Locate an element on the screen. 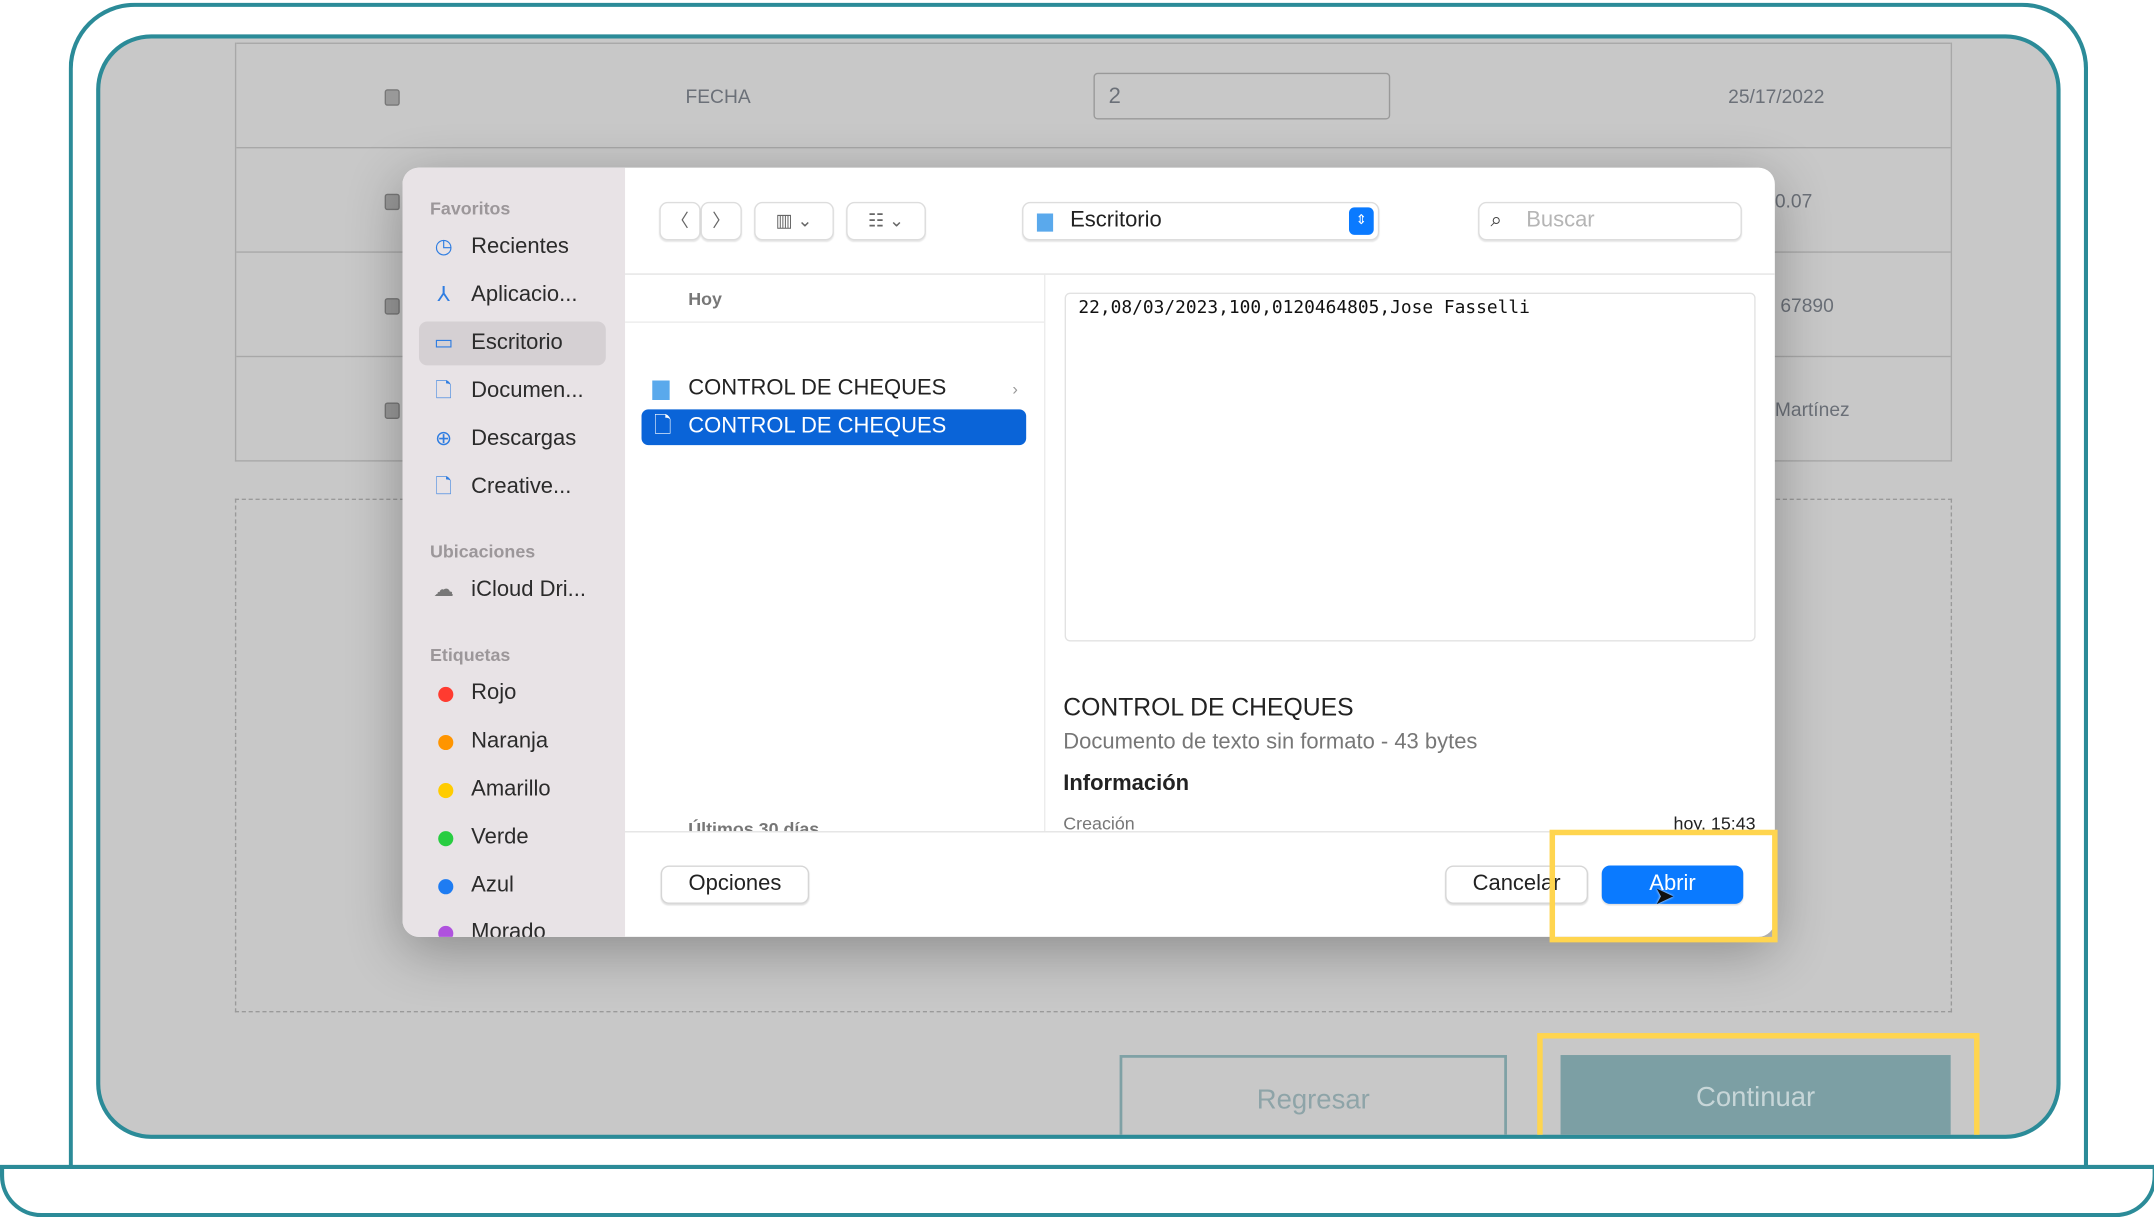  columns-icon: ▥ ⌄ is located at coordinates (794, 220).